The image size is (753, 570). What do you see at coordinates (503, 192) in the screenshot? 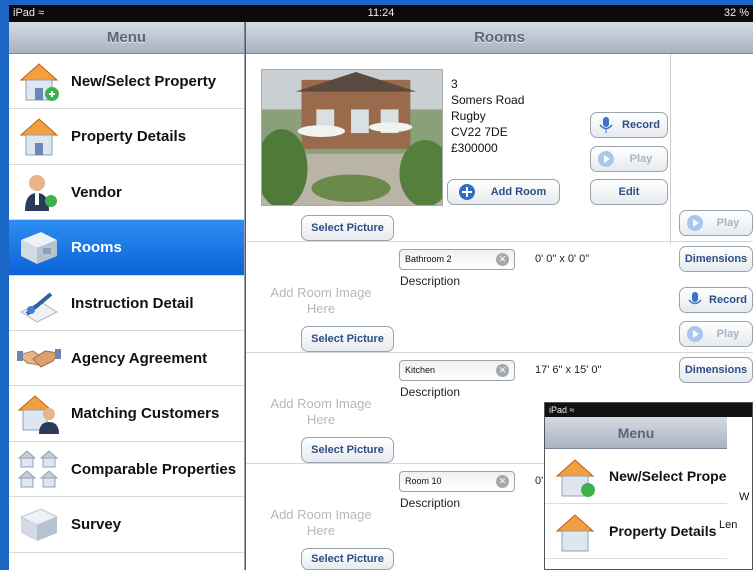
I see `add-room-button: Add Room` at bounding box center [503, 192].